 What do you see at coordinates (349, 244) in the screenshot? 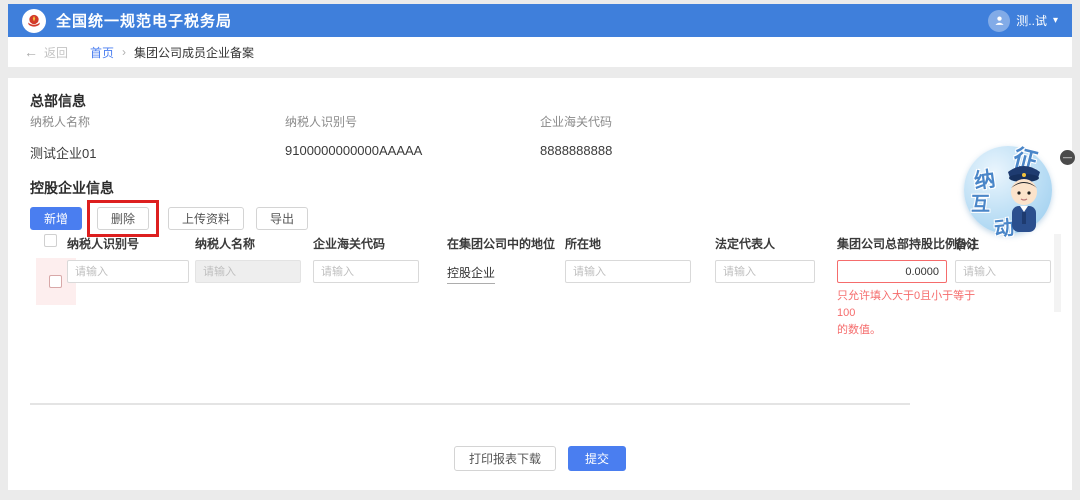
I see `col-header-customs-code: 企业海关代码` at bounding box center [349, 244].